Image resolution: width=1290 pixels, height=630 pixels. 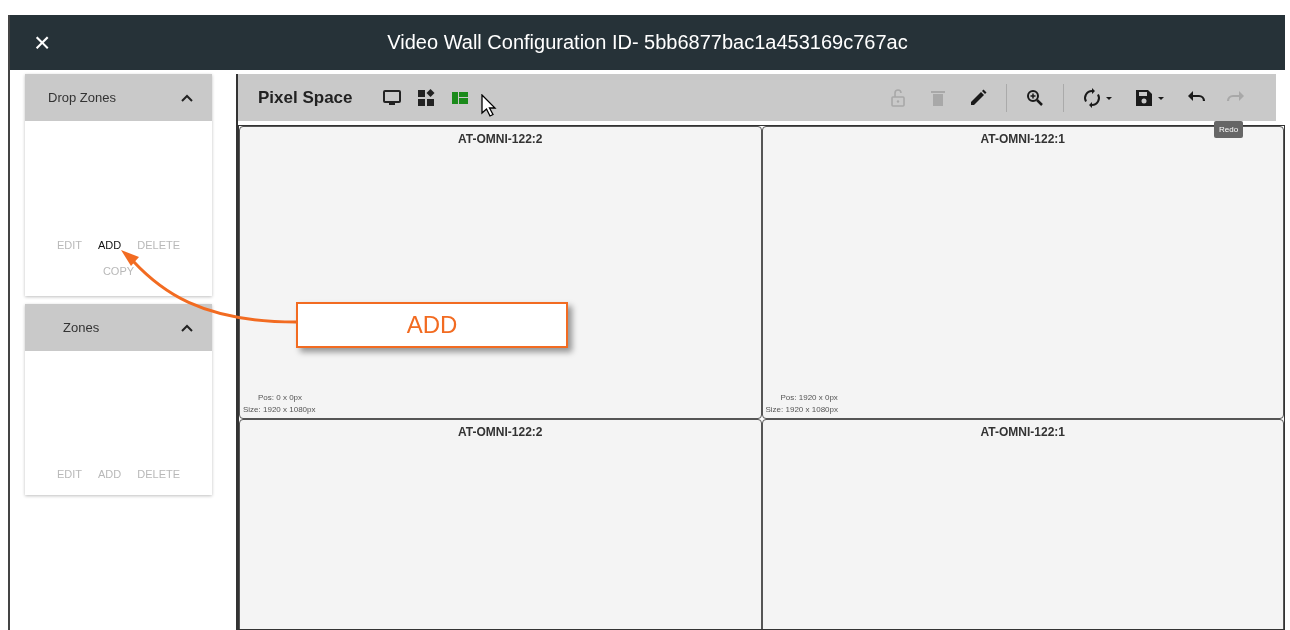 What do you see at coordinates (500, 524) in the screenshot?
I see `display-tile: AT-OMNI-122:2` at bounding box center [500, 524].